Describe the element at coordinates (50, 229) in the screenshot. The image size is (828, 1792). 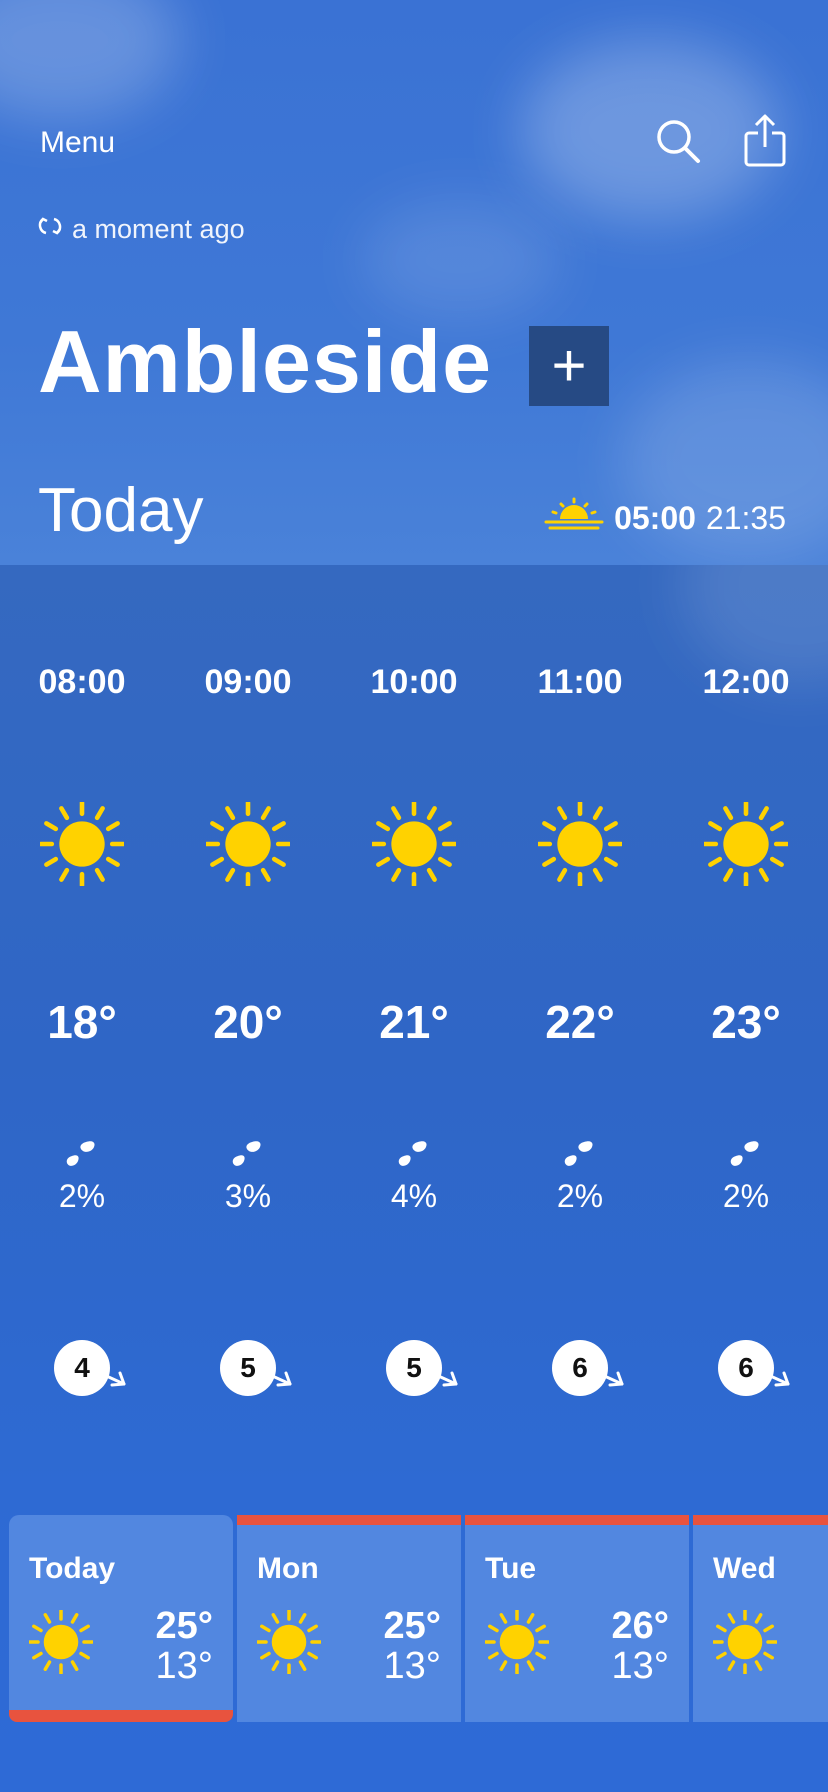
I see `refresh-icon` at that location.